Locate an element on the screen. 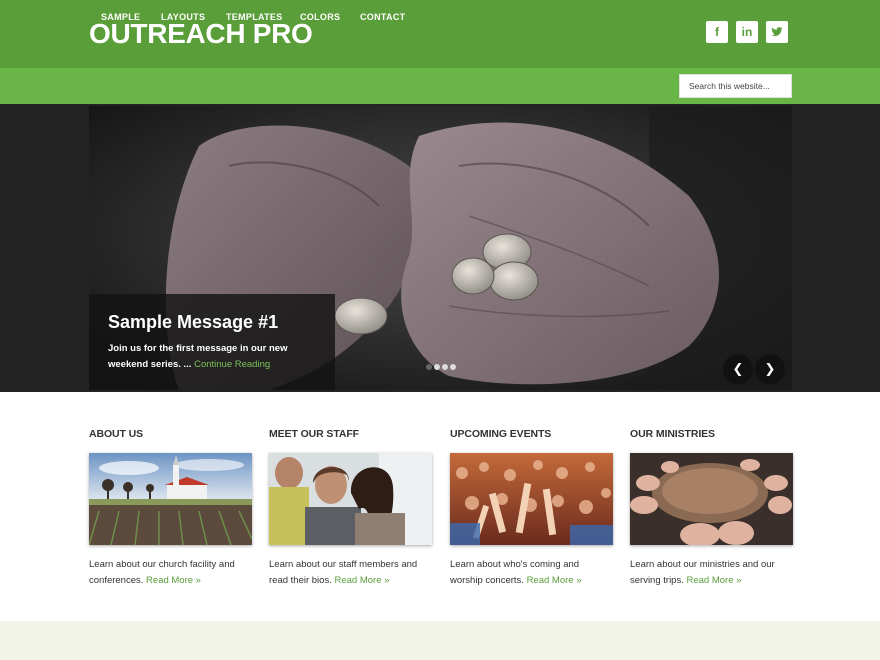 The height and width of the screenshot is (660, 880). facebook-icon: f is located at coordinates (717, 32).